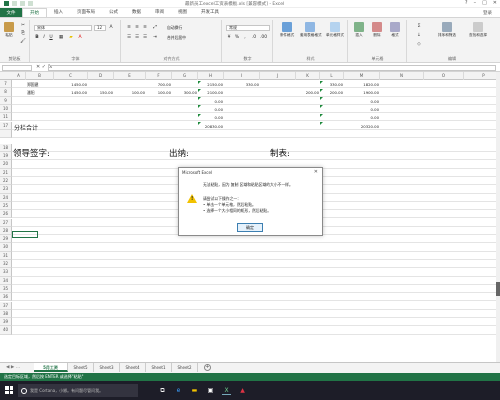 The image size is (500, 400). I want to click on table-format-button: 套用表格格式, so click(311, 30).